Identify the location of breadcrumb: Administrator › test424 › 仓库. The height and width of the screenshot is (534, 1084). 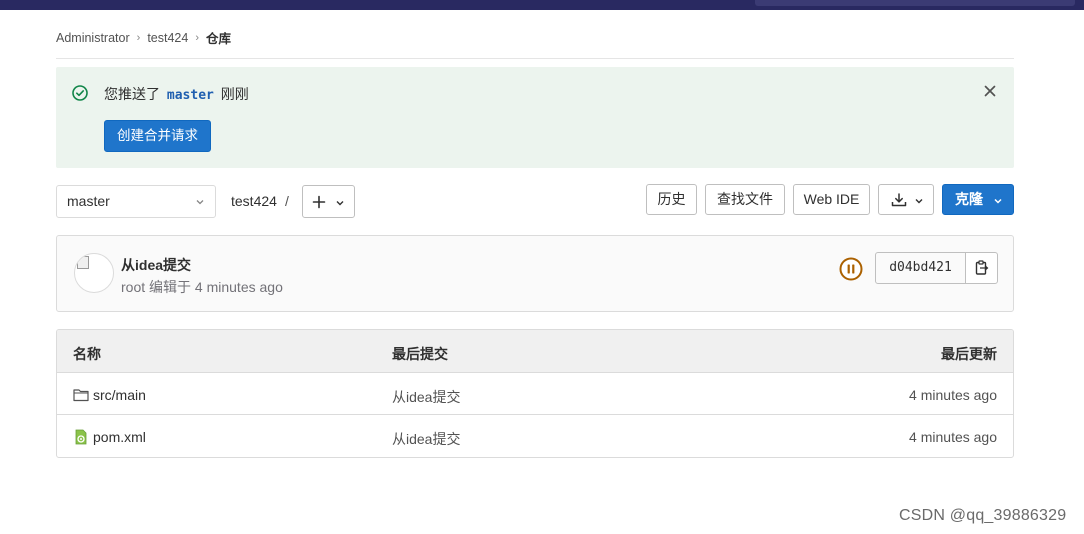
(143, 37).